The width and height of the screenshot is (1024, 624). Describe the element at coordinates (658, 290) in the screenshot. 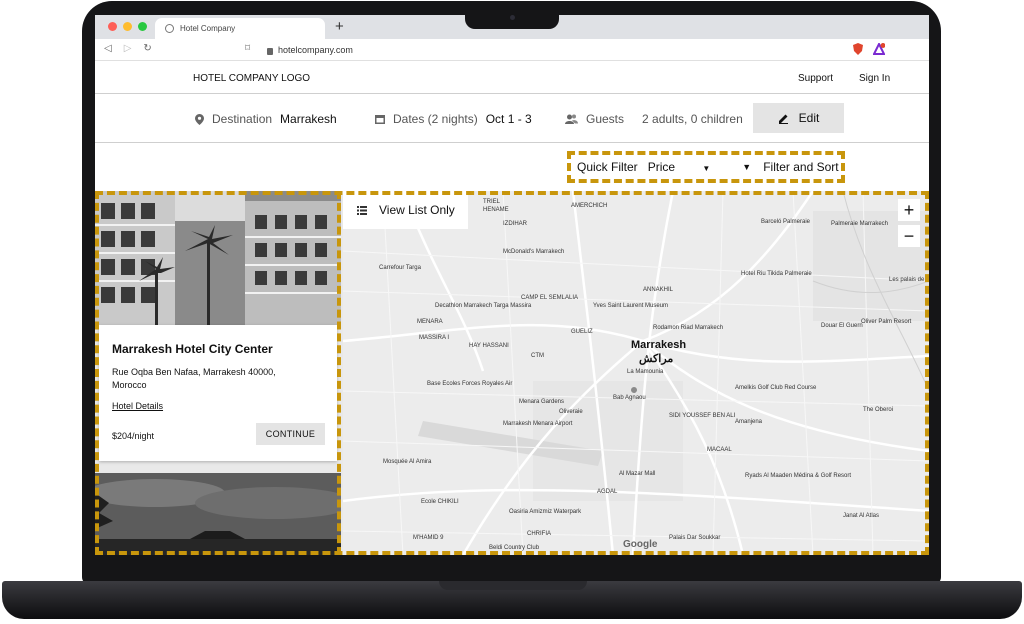

I see `map-label: ANNAKHIL` at that location.